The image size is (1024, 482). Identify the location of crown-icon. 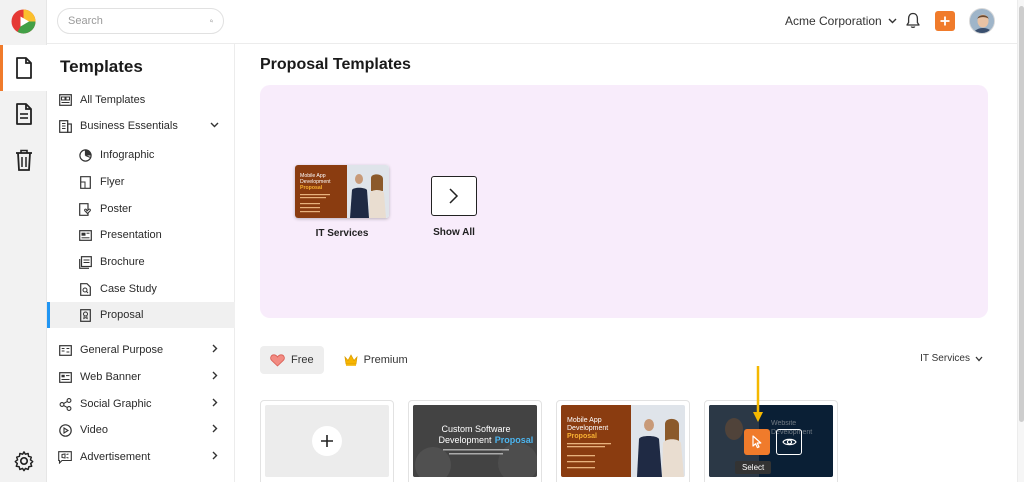
(351, 360).